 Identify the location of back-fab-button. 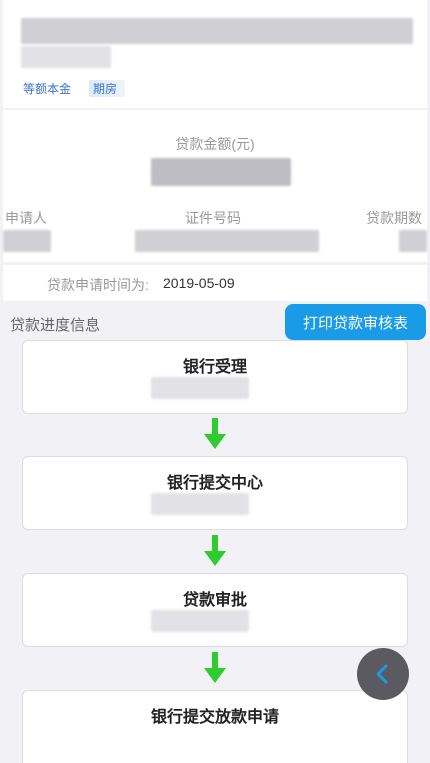
(383, 674).